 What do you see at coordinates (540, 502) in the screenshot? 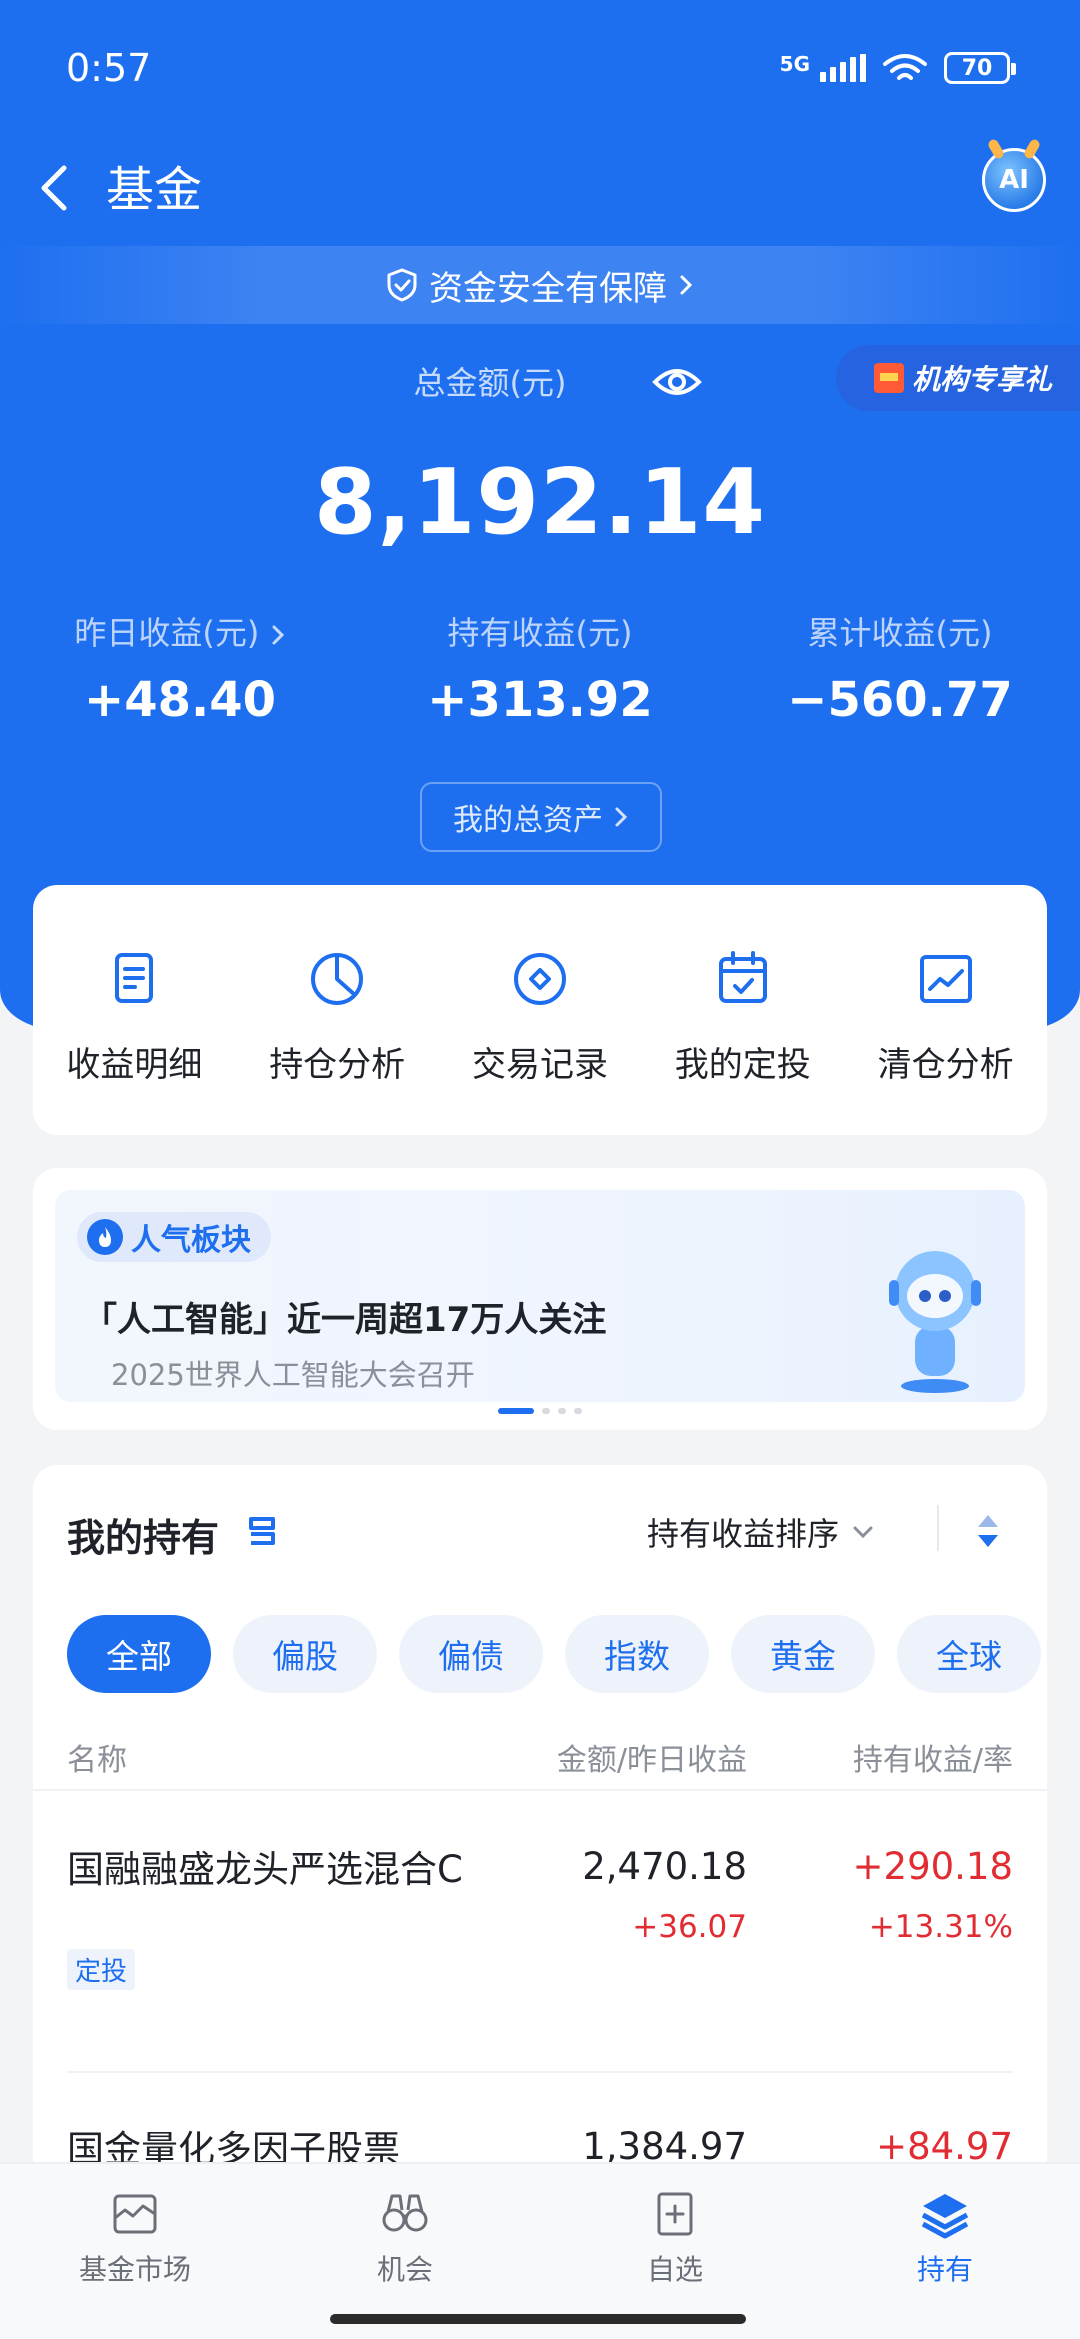
I see `total-amount: 8,192.14` at bounding box center [540, 502].